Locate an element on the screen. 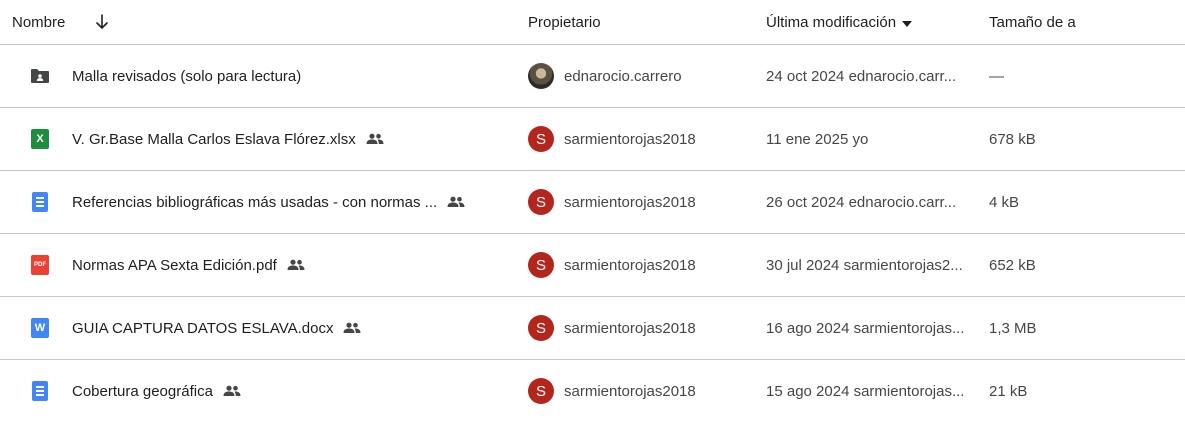  file-name-cell: Malla revisados (solo para lectura) is located at coordinates (186, 76).